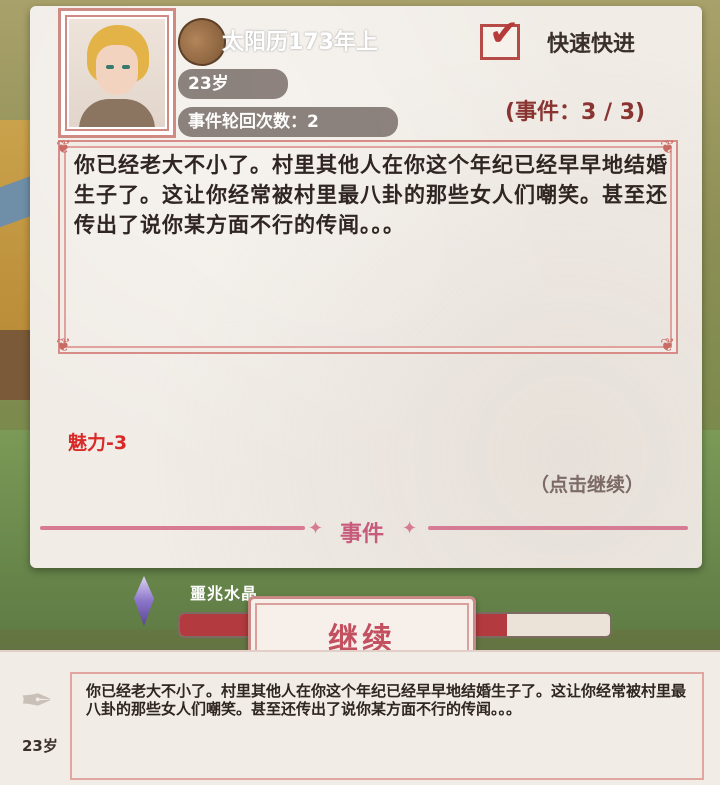 This screenshot has height=785, width=720. What do you see at coordinates (98, 443) in the screenshot?
I see `effect-charm: 魅力-3` at bounding box center [98, 443].